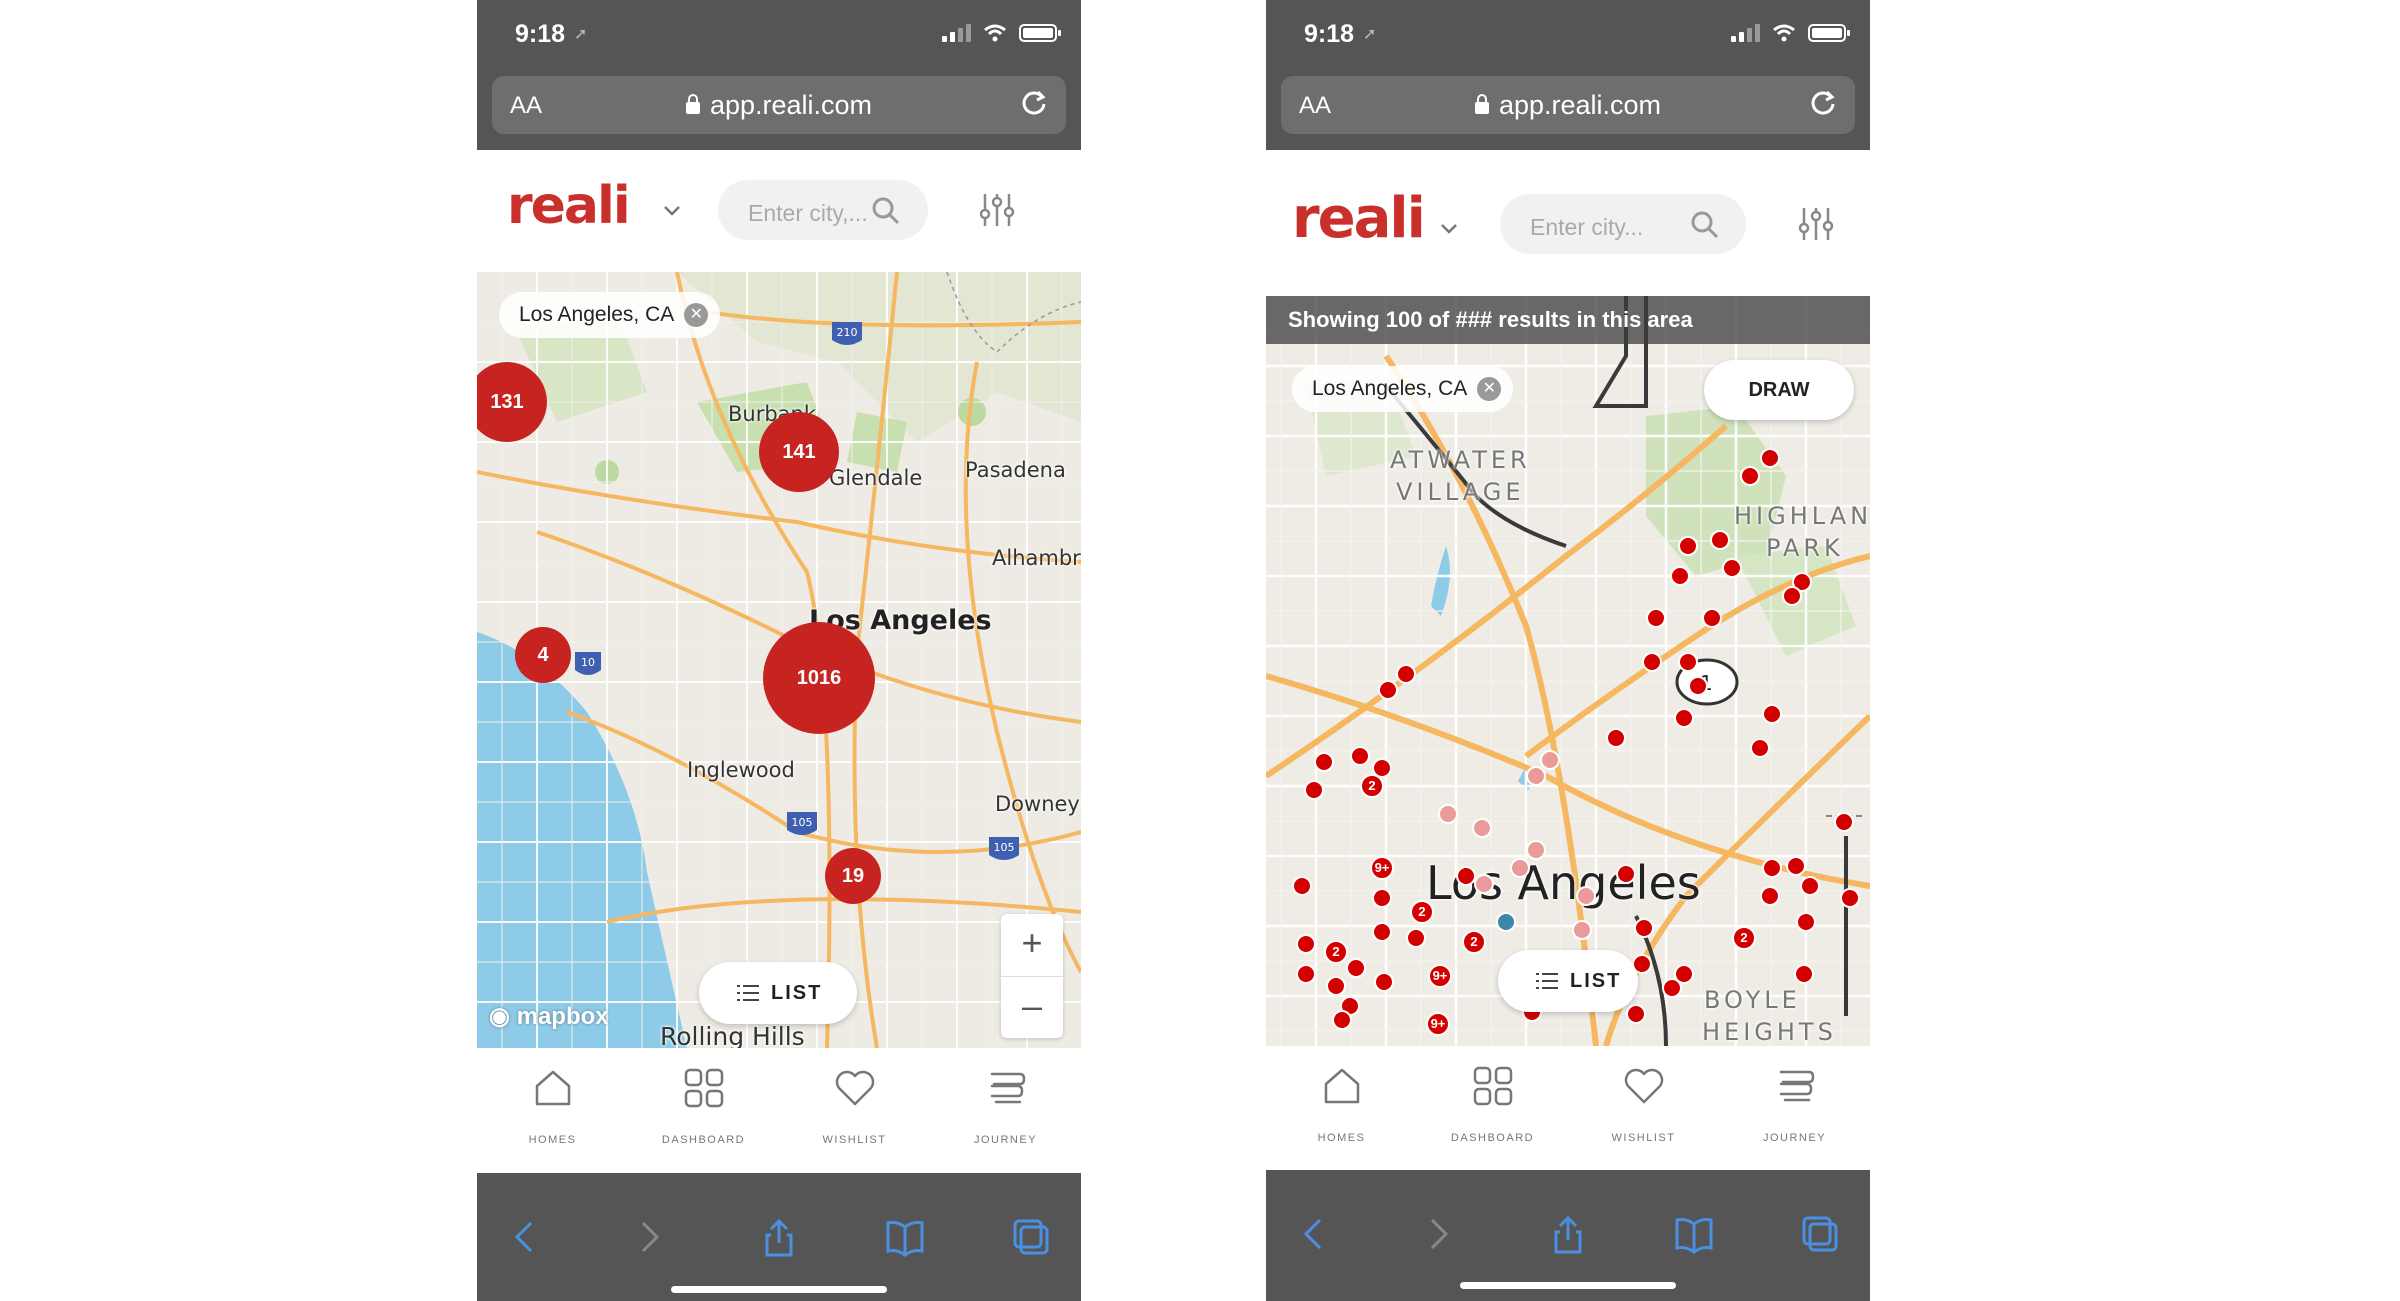  Describe the element at coordinates (819, 678) in the screenshot. I see `listing-cluster: 1016` at that location.